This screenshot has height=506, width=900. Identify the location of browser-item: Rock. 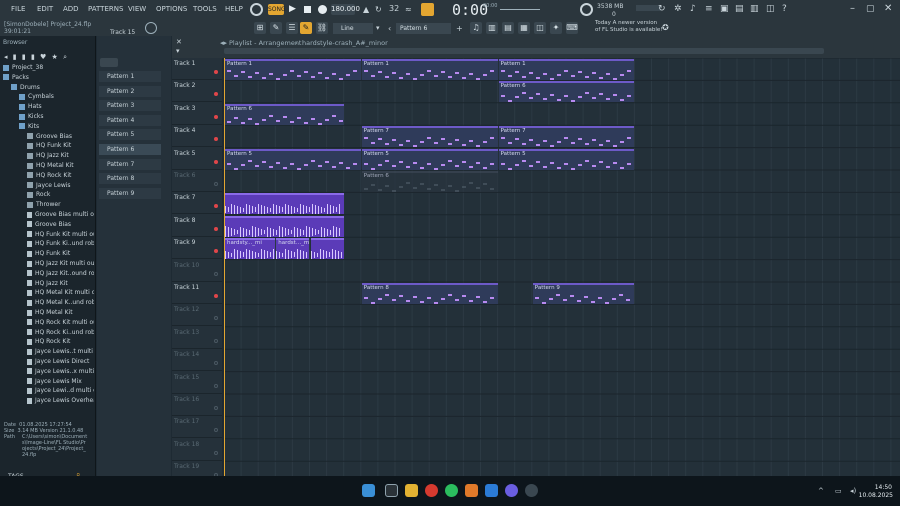
(47, 196).